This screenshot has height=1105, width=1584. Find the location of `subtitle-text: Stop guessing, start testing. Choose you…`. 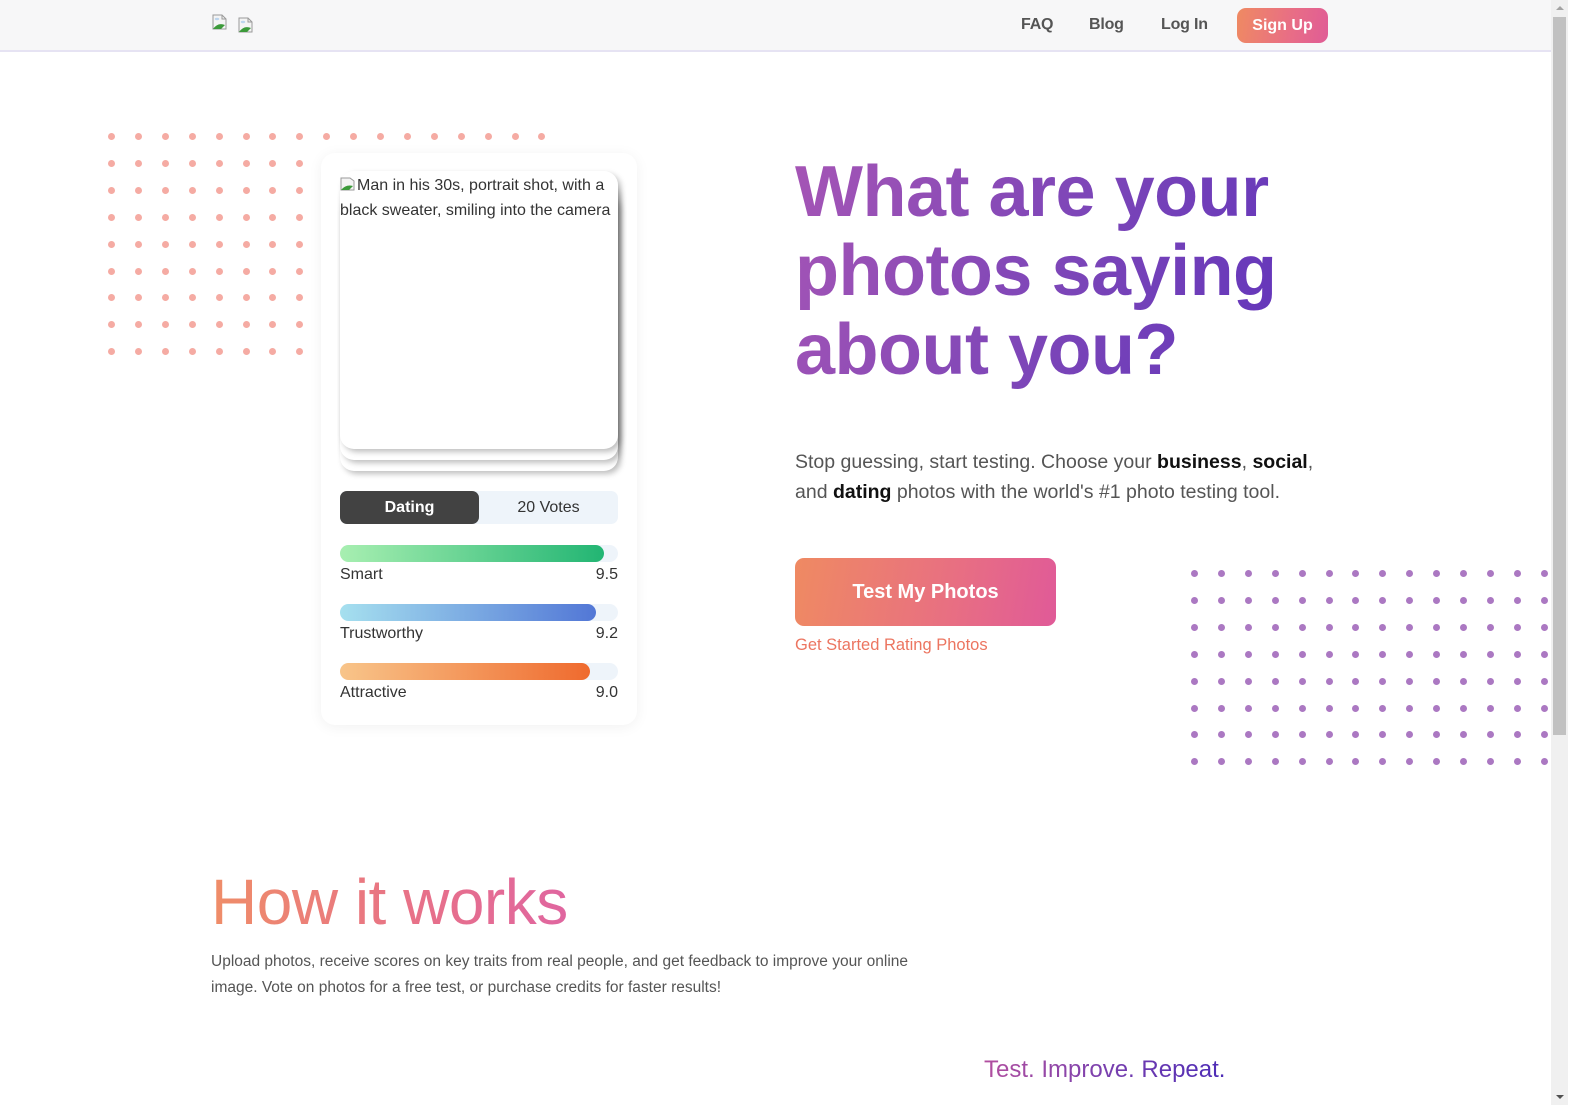

subtitle-text: Stop guessing, start testing. Choose you… is located at coordinates (976, 462).